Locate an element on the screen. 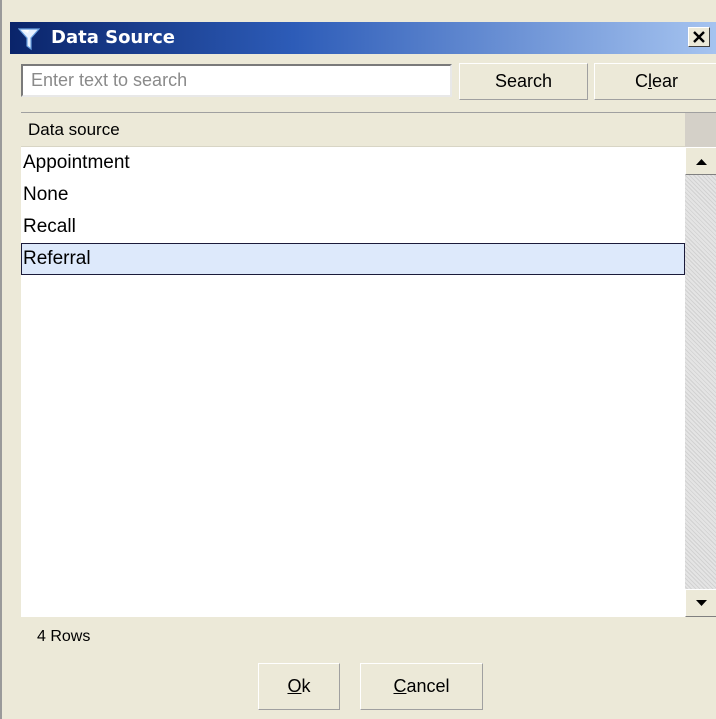 Image resolution: width=716 pixels, height=719 pixels. cancel-button-label: Cancel is located at coordinates (421, 686).